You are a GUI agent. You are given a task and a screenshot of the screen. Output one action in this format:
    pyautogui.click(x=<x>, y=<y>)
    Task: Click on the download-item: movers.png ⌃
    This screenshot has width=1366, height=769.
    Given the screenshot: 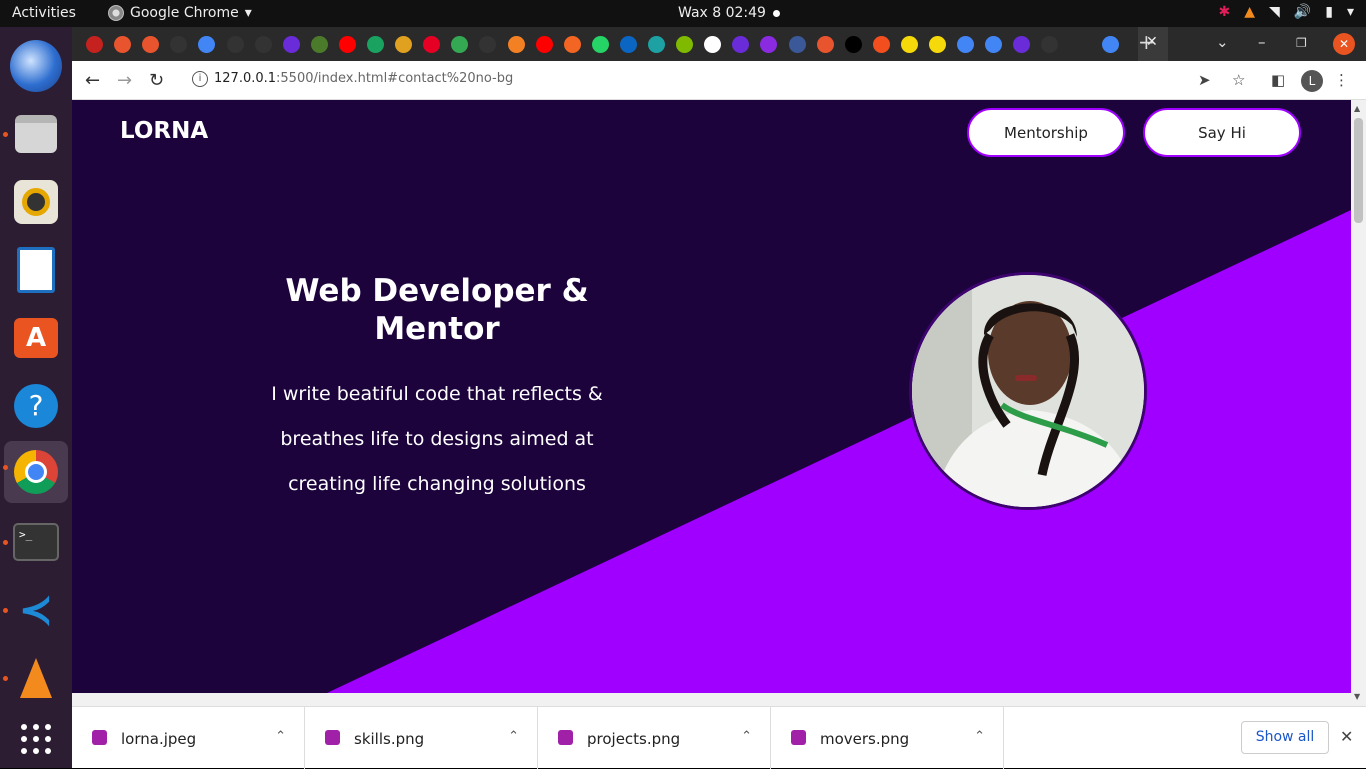 What is the action you would take?
    pyautogui.click(x=887, y=738)
    